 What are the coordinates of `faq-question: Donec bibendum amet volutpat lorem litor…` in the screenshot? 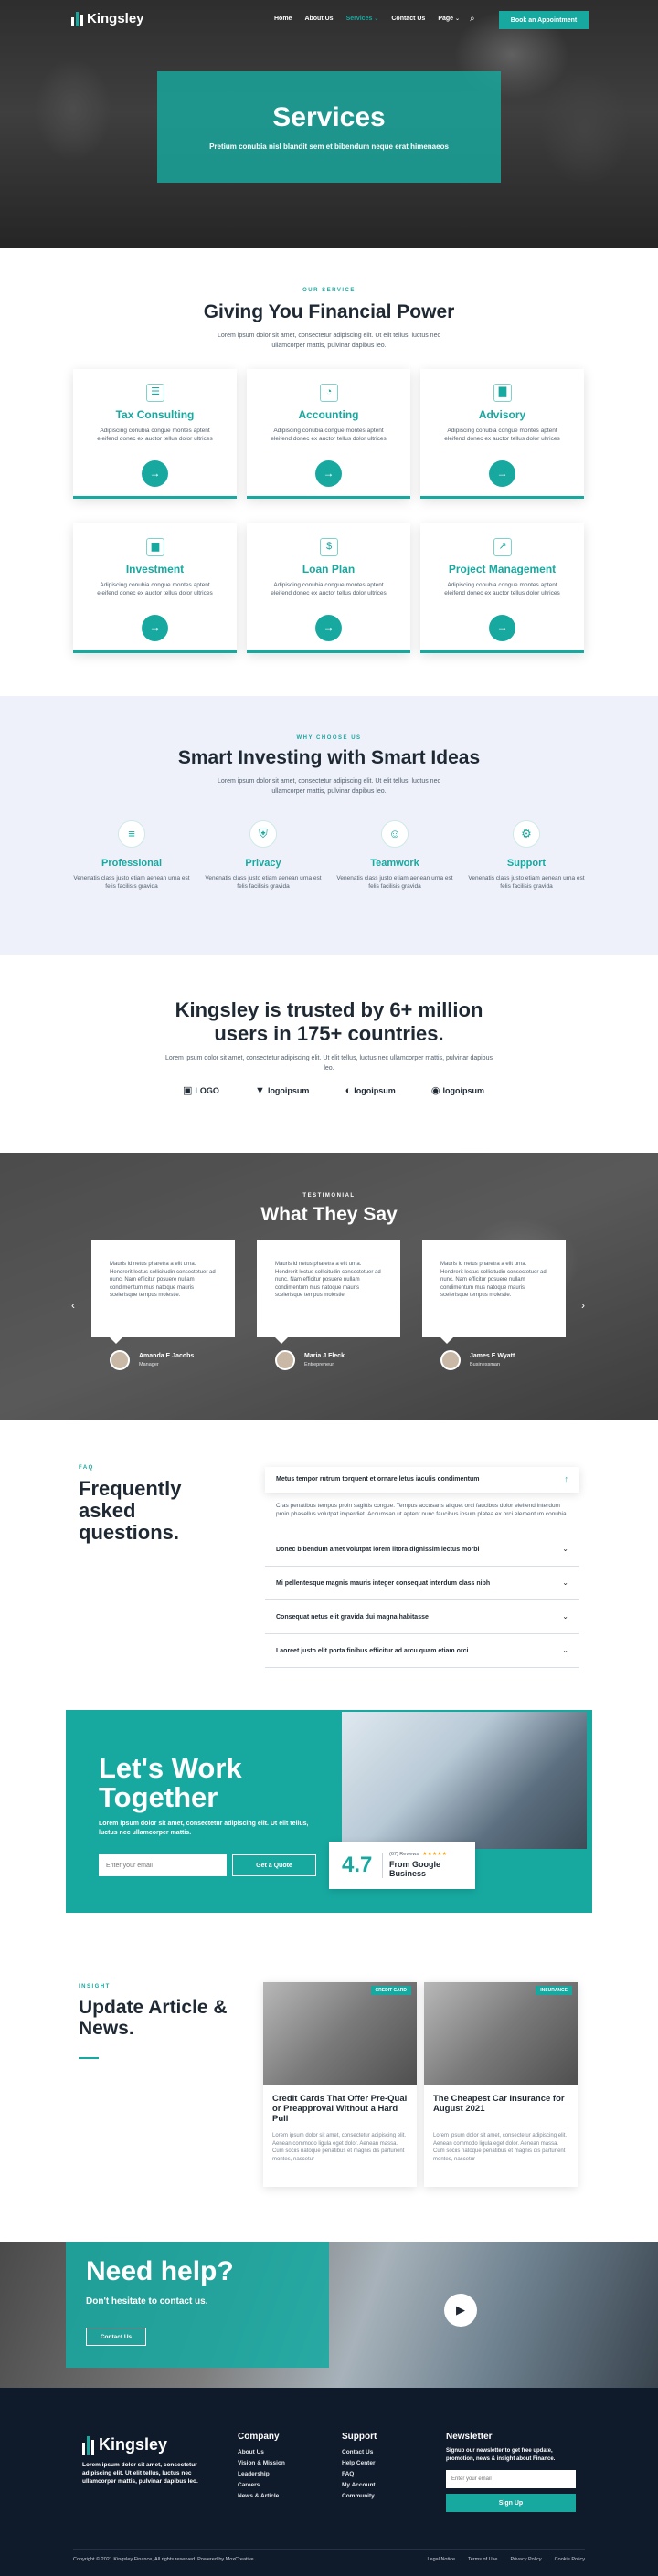 It's located at (378, 1550).